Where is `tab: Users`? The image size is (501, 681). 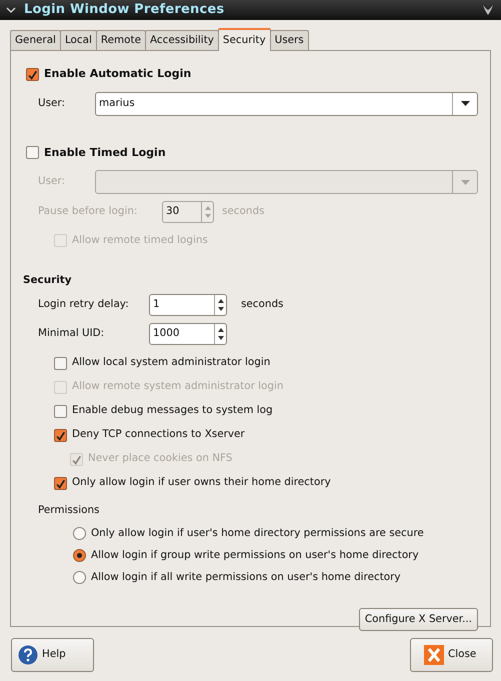
tab: Users is located at coordinates (289, 40).